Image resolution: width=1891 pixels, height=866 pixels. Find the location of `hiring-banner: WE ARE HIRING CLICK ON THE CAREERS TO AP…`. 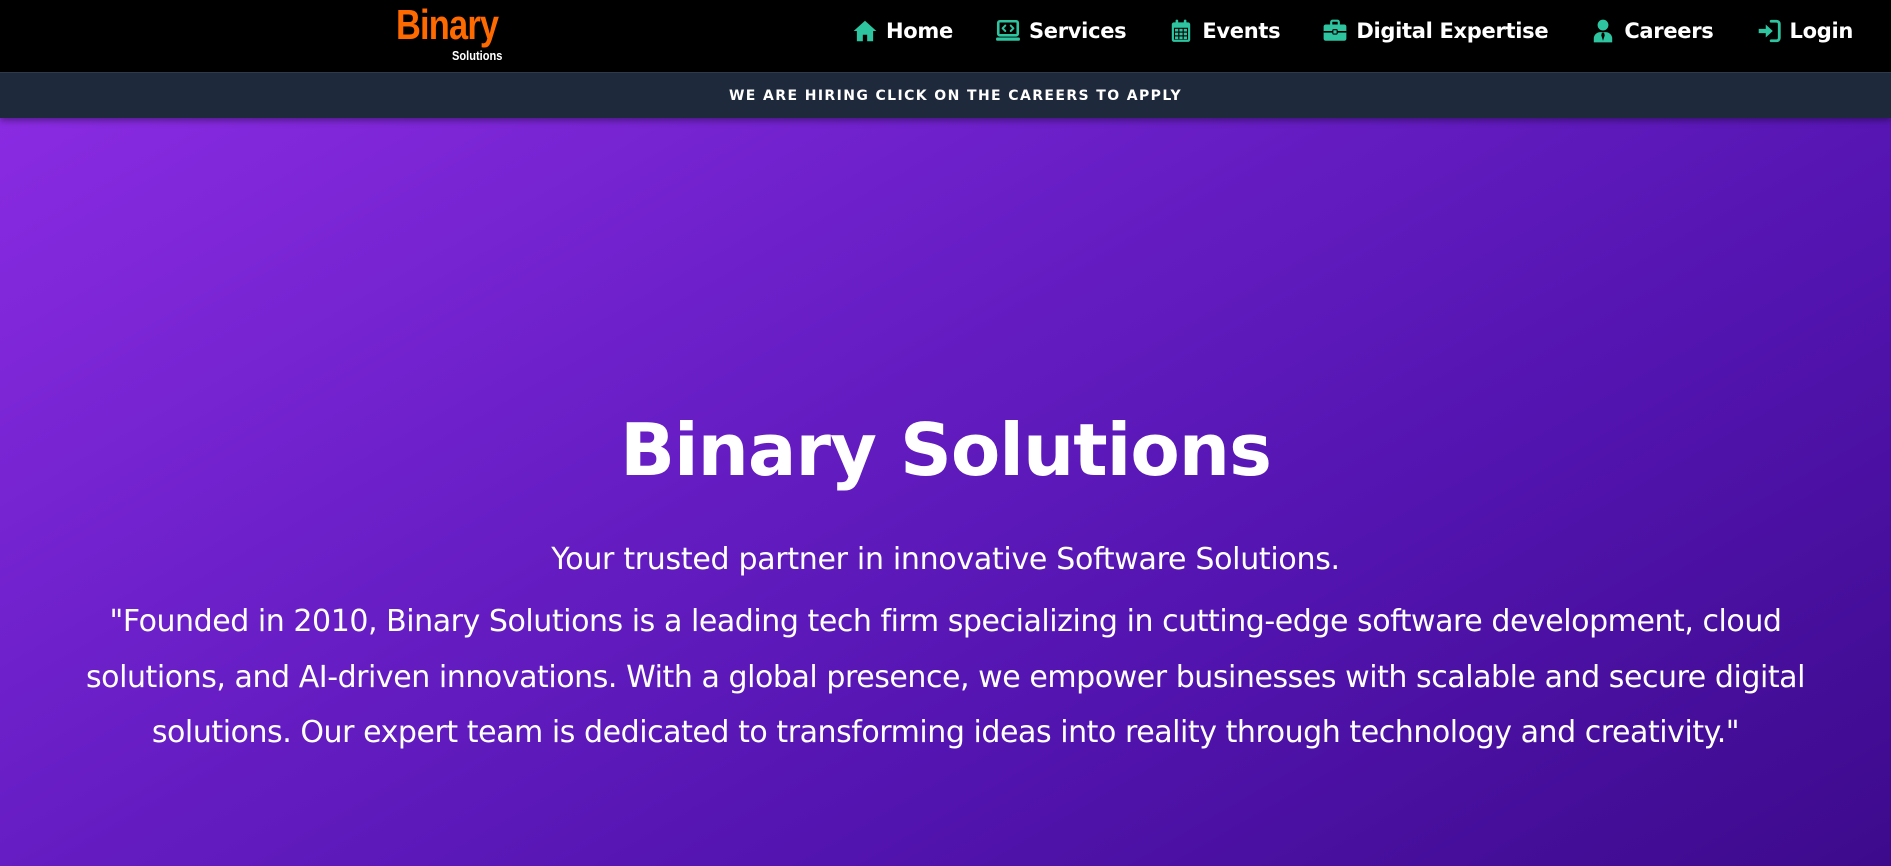

hiring-banner: WE ARE HIRING CLICK ON THE CAREERS TO AP… is located at coordinates (945, 95).